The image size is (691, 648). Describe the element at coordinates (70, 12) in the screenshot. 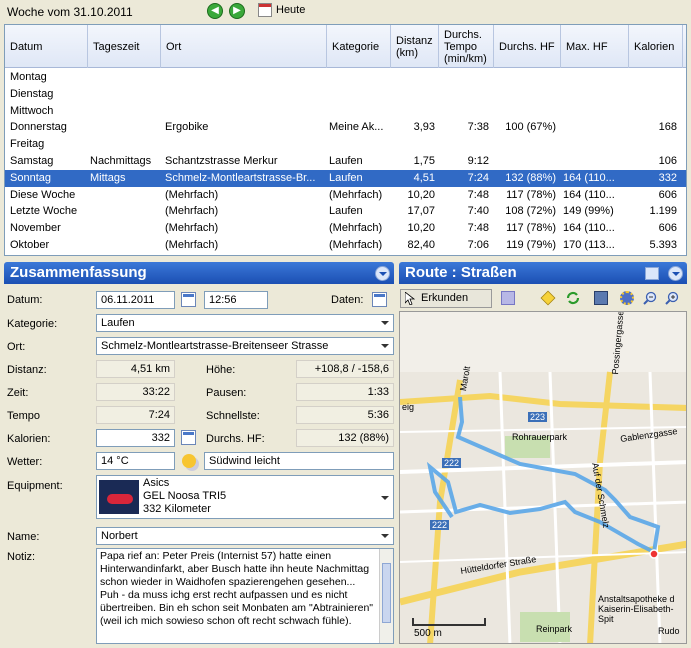

I see `week-title: Woche vom 31.10.2011` at that location.